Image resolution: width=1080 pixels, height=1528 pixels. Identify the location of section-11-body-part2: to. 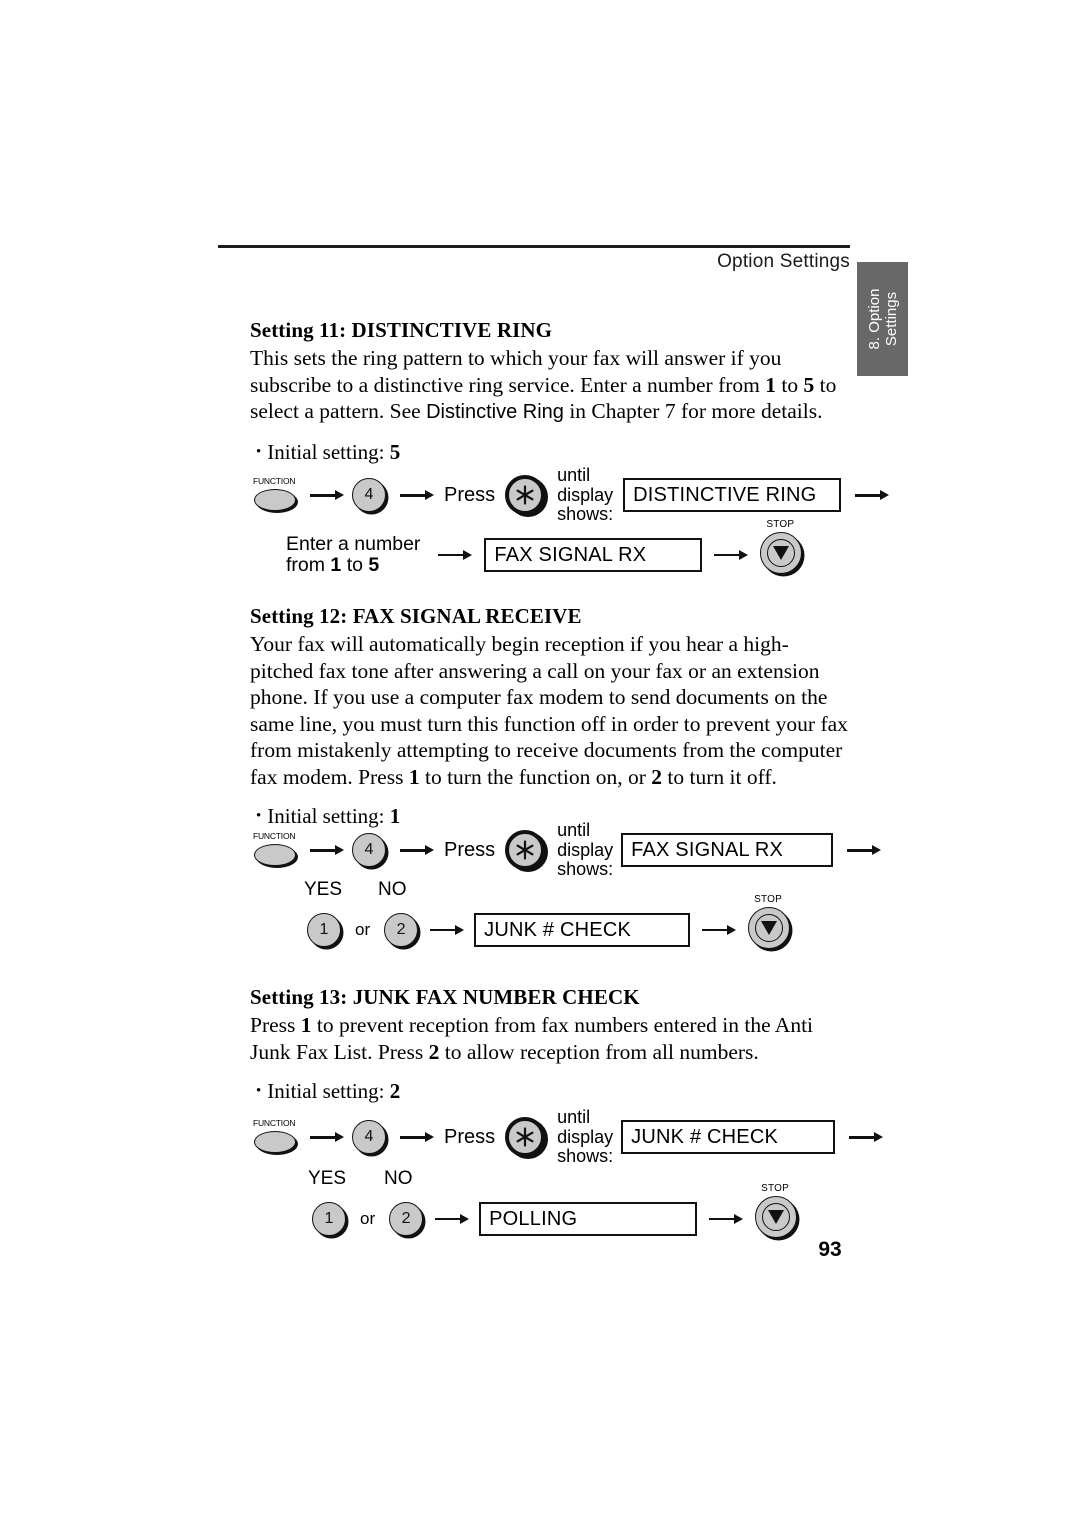
(790, 384).